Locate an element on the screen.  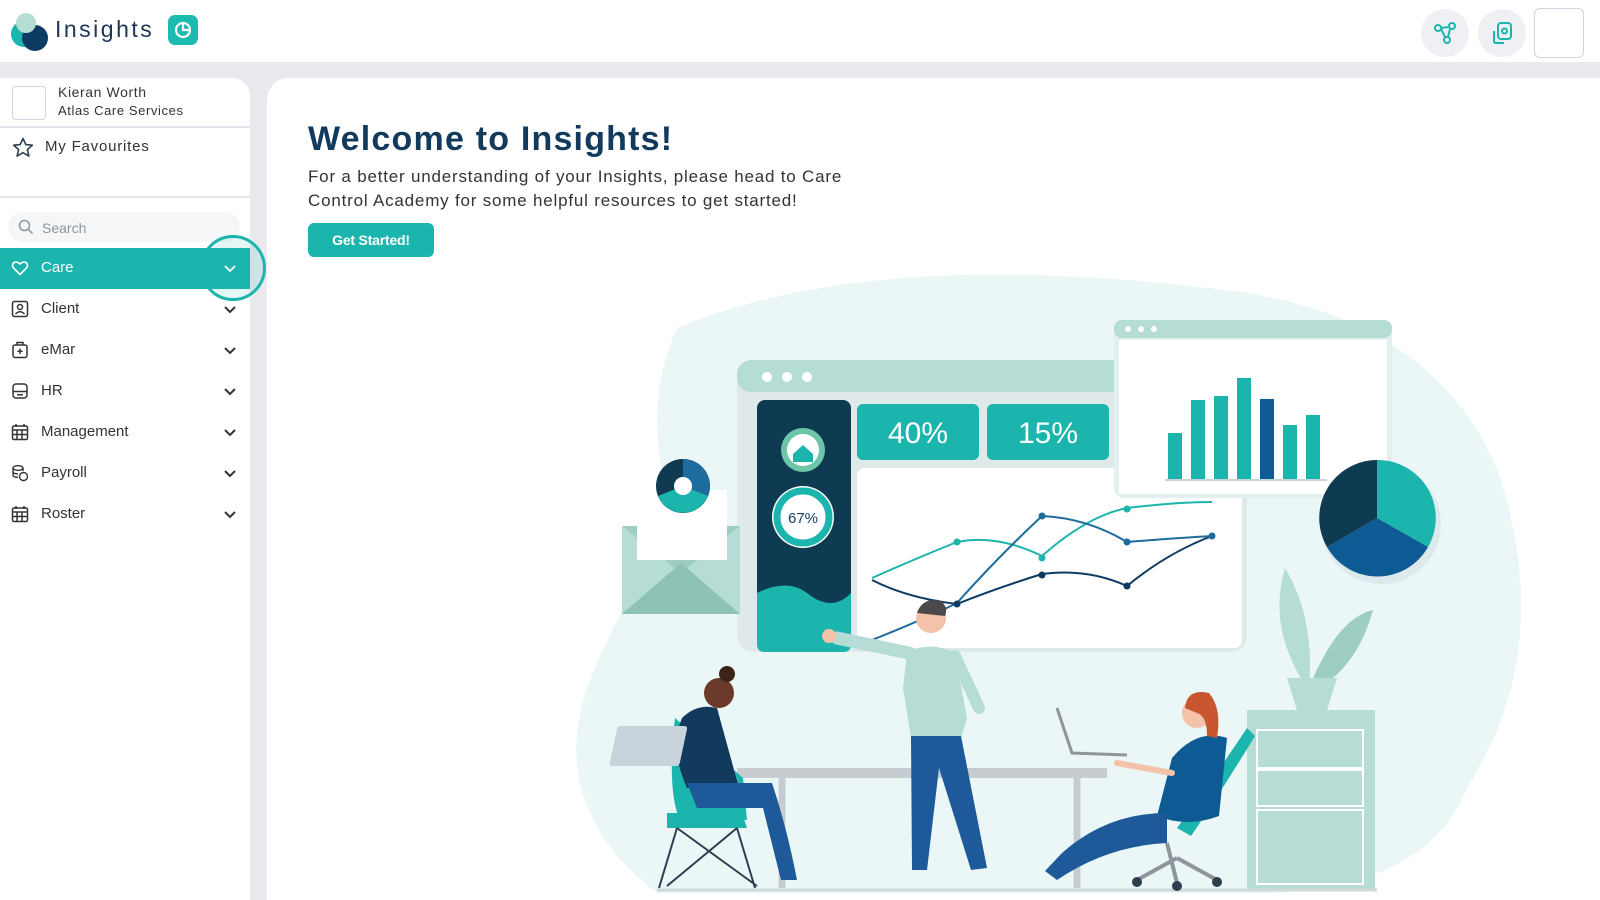
user-organisation: Atlas Care Services is located at coordinates (121, 110).